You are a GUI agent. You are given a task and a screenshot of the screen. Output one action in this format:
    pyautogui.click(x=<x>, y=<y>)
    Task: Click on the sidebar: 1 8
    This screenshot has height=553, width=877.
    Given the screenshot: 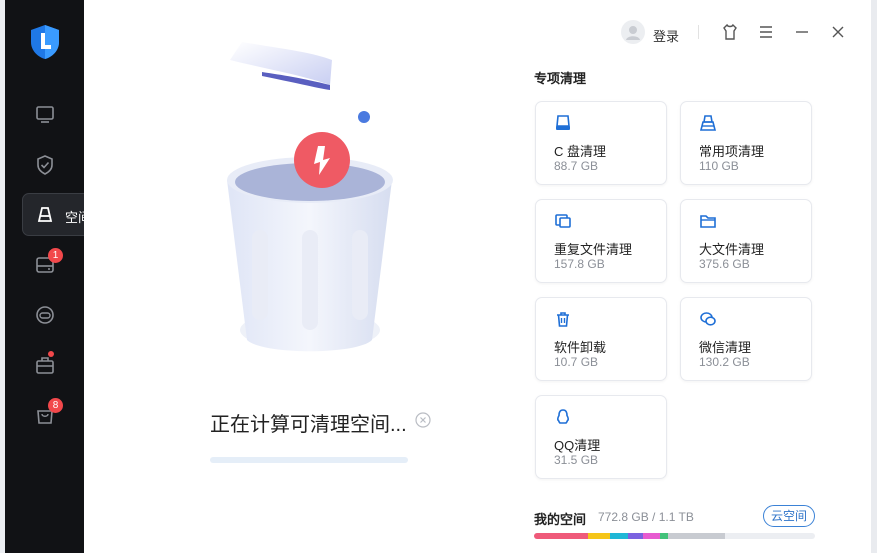 What is the action you would take?
    pyautogui.click(x=44, y=276)
    